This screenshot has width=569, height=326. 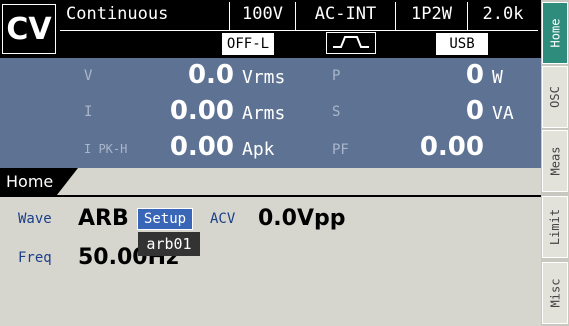 I want to click on output-state-badge: OFF-L, so click(x=248, y=44).